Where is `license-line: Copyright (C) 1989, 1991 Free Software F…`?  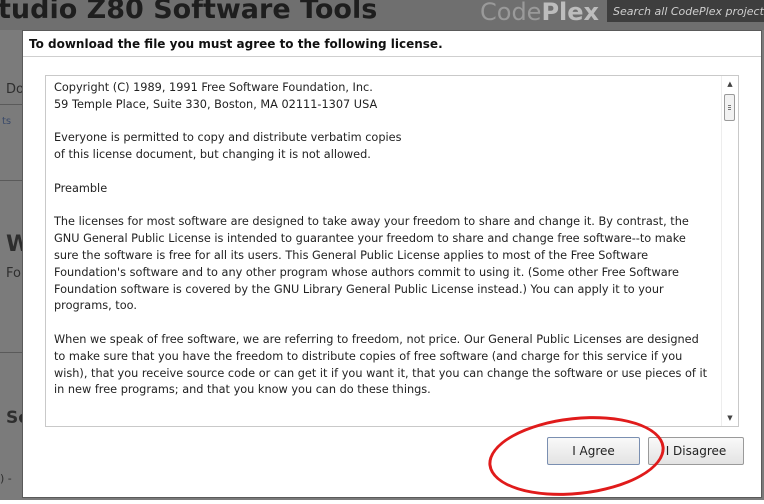
license-line: Copyright (C) 1989, 1991 Free Software F… is located at coordinates (213, 87).